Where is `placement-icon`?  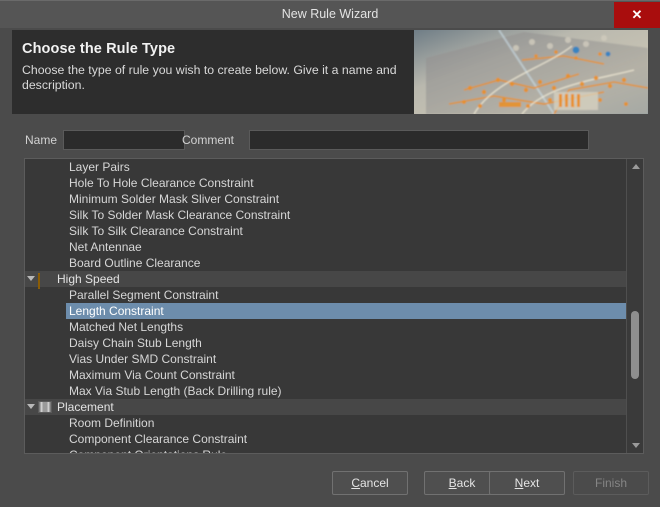 placement-icon is located at coordinates (45, 407).